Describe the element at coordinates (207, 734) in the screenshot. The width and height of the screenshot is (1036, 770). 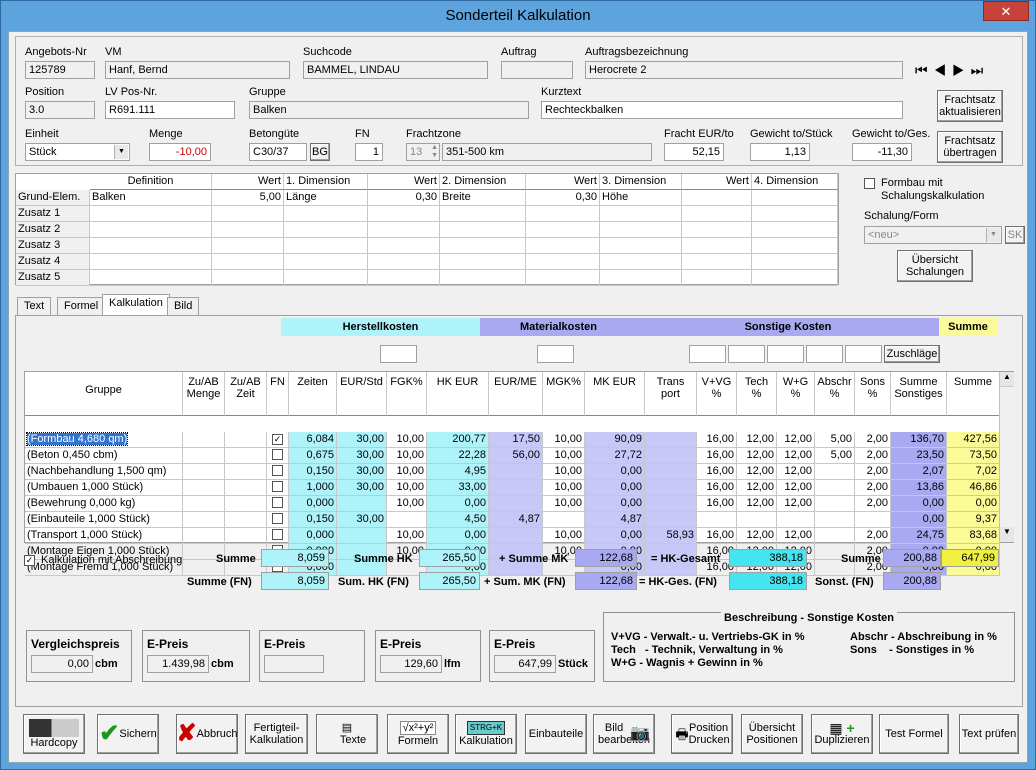
I see `abbruch-button: ✘ Abbruch` at that location.